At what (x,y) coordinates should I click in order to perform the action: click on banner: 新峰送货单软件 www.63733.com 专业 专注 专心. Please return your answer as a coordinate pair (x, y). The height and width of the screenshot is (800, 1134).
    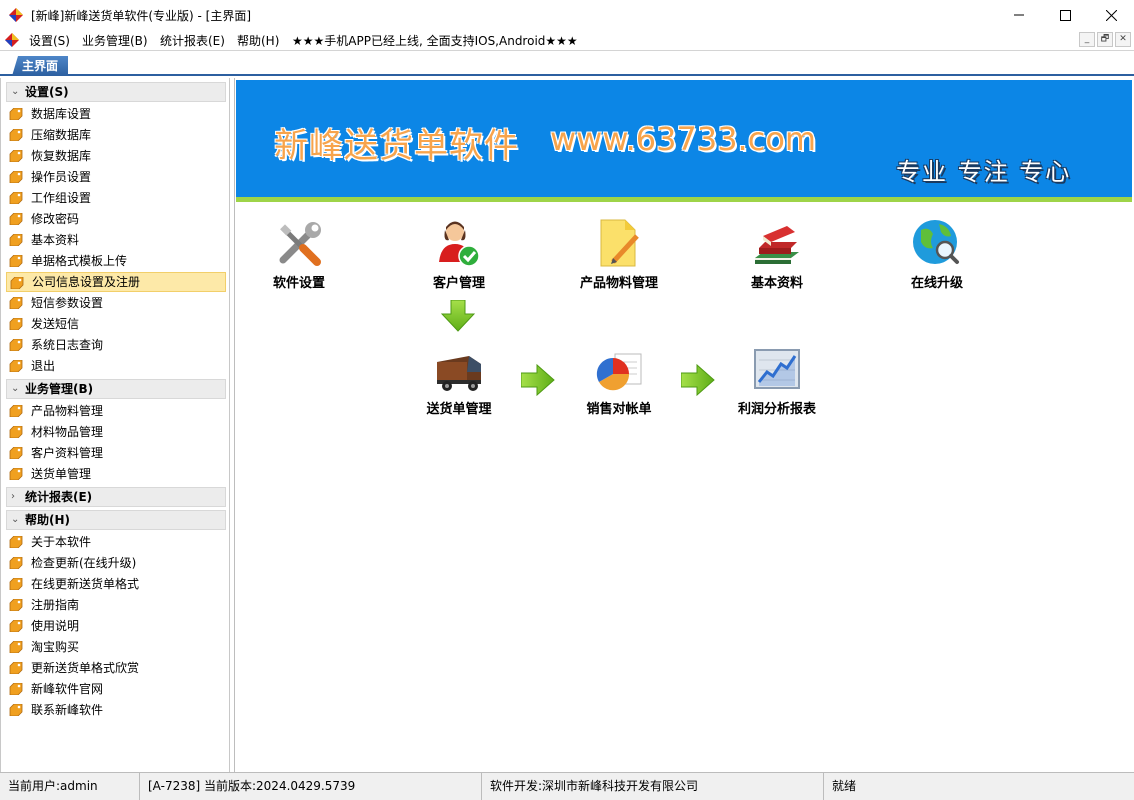
    Looking at the image, I should click on (684, 141).